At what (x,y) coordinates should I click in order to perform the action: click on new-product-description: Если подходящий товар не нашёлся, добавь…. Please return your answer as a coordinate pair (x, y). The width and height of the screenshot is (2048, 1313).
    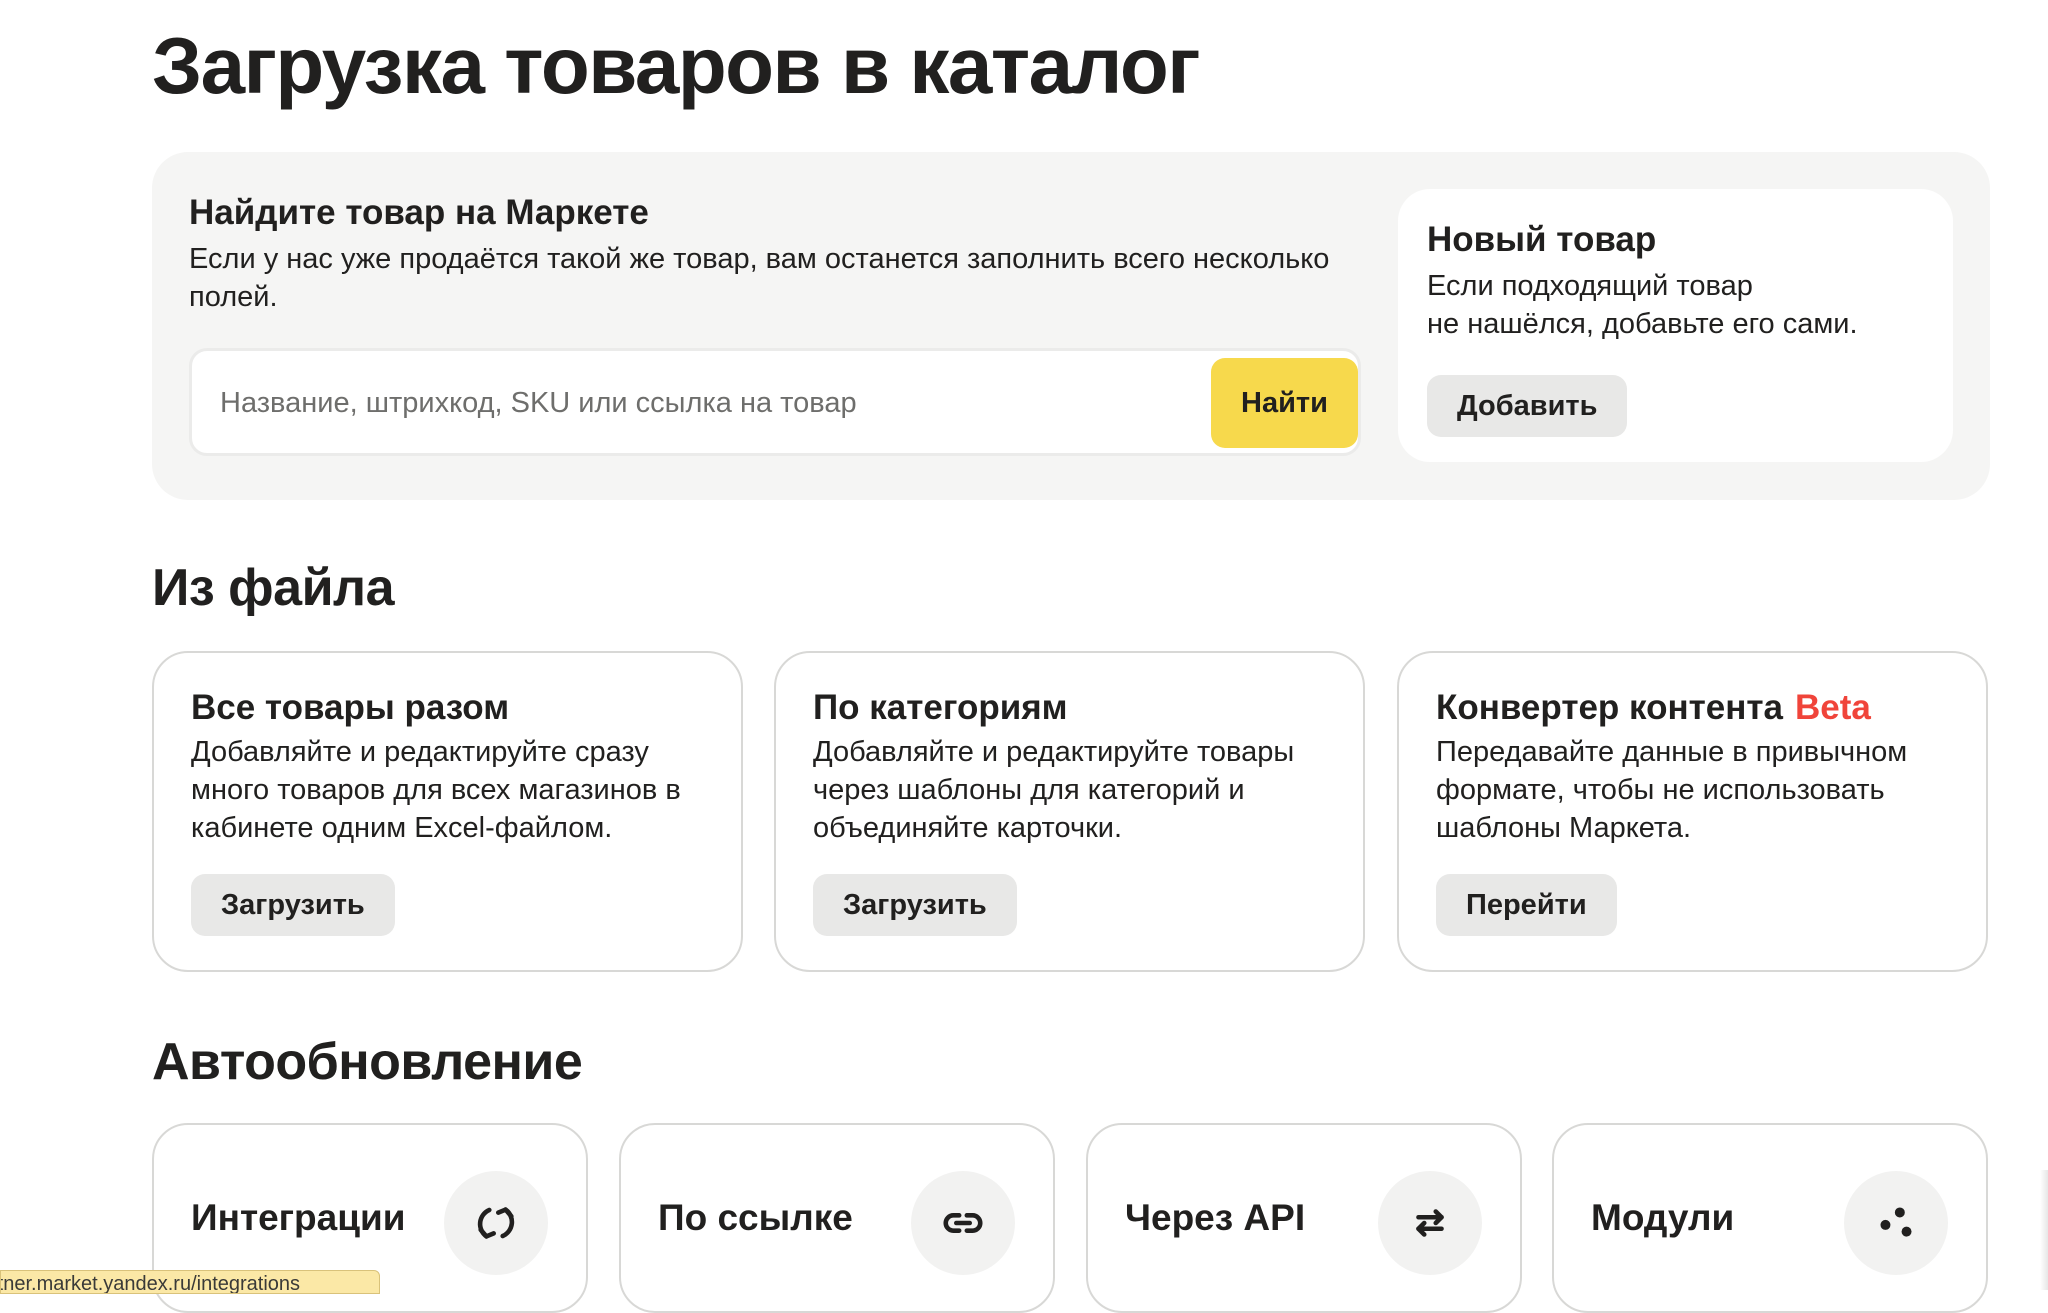
    Looking at the image, I should click on (1672, 305).